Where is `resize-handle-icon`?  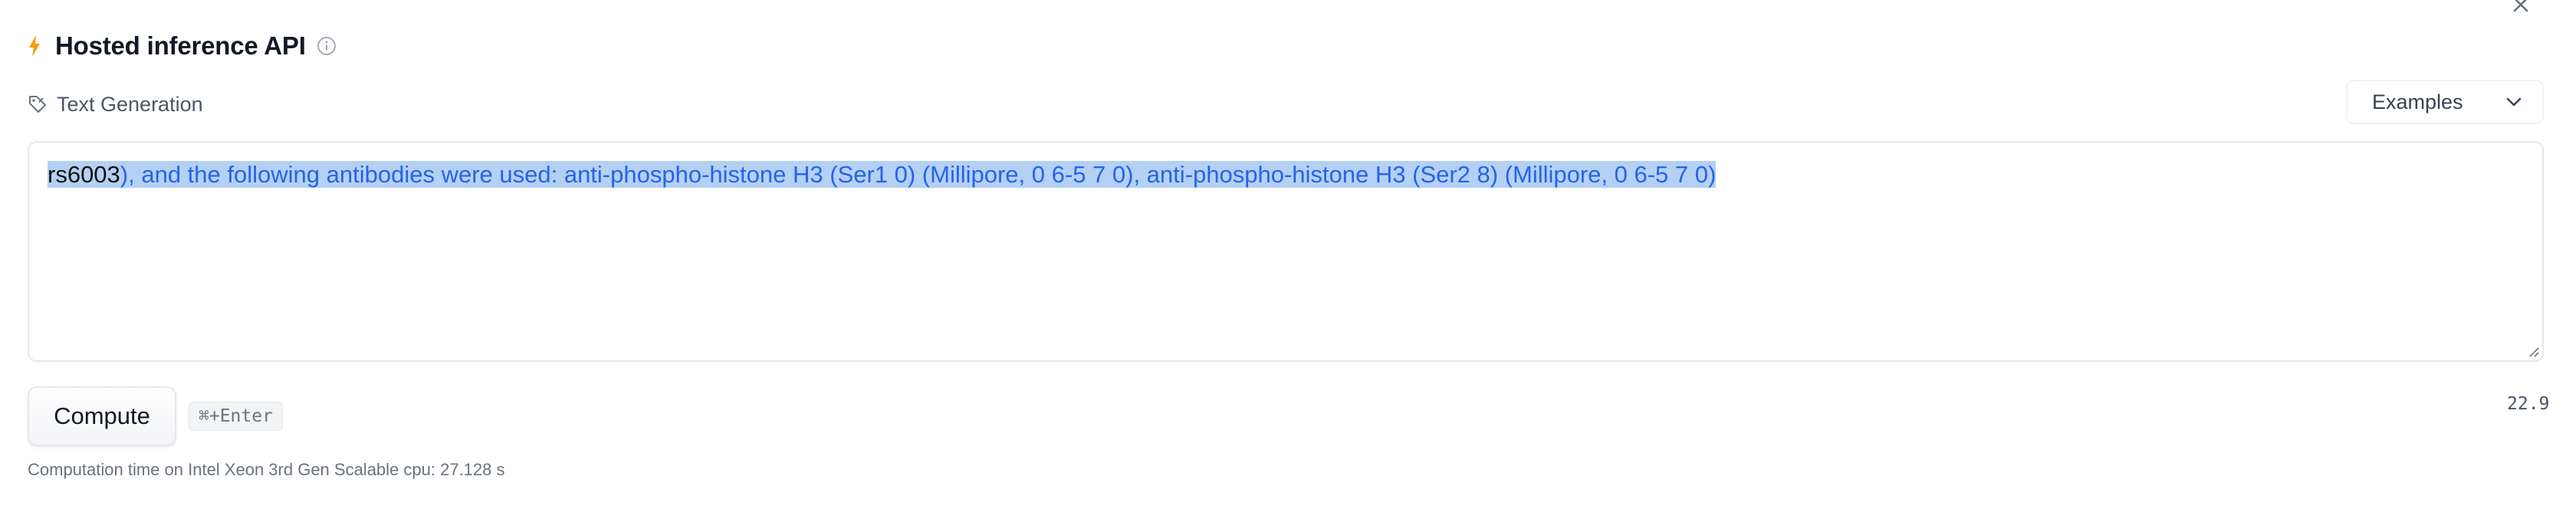 resize-handle-icon is located at coordinates (2532, 350).